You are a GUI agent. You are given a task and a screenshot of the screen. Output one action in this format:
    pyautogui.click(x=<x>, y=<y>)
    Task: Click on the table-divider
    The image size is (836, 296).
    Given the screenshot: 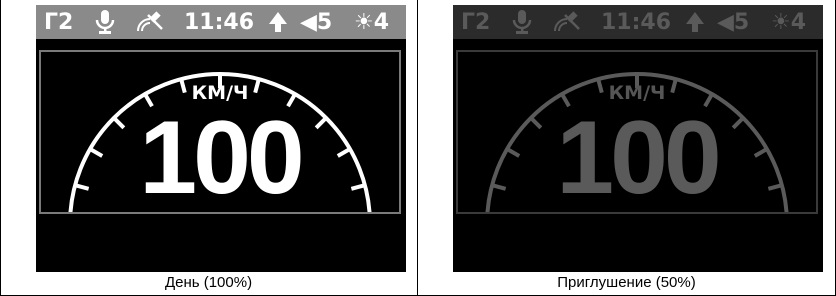 What is the action you would take?
    pyautogui.click(x=417, y=148)
    